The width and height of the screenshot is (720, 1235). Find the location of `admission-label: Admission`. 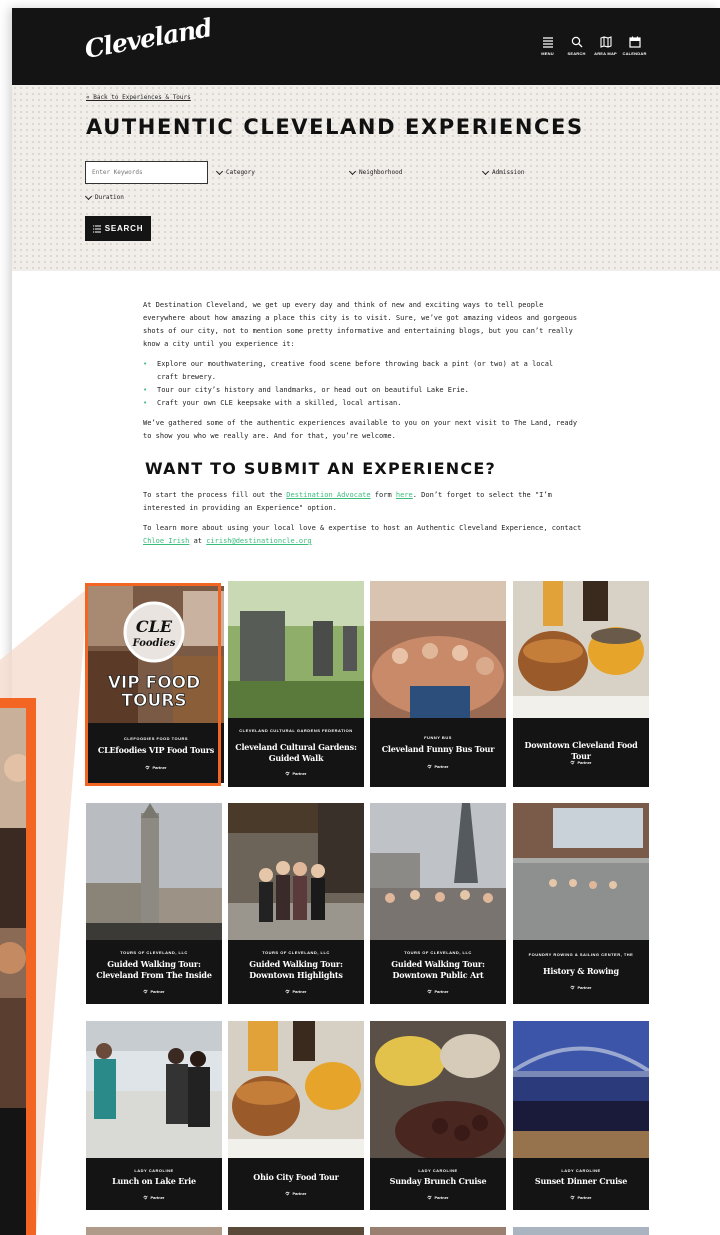

admission-label: Admission is located at coordinates (508, 172).